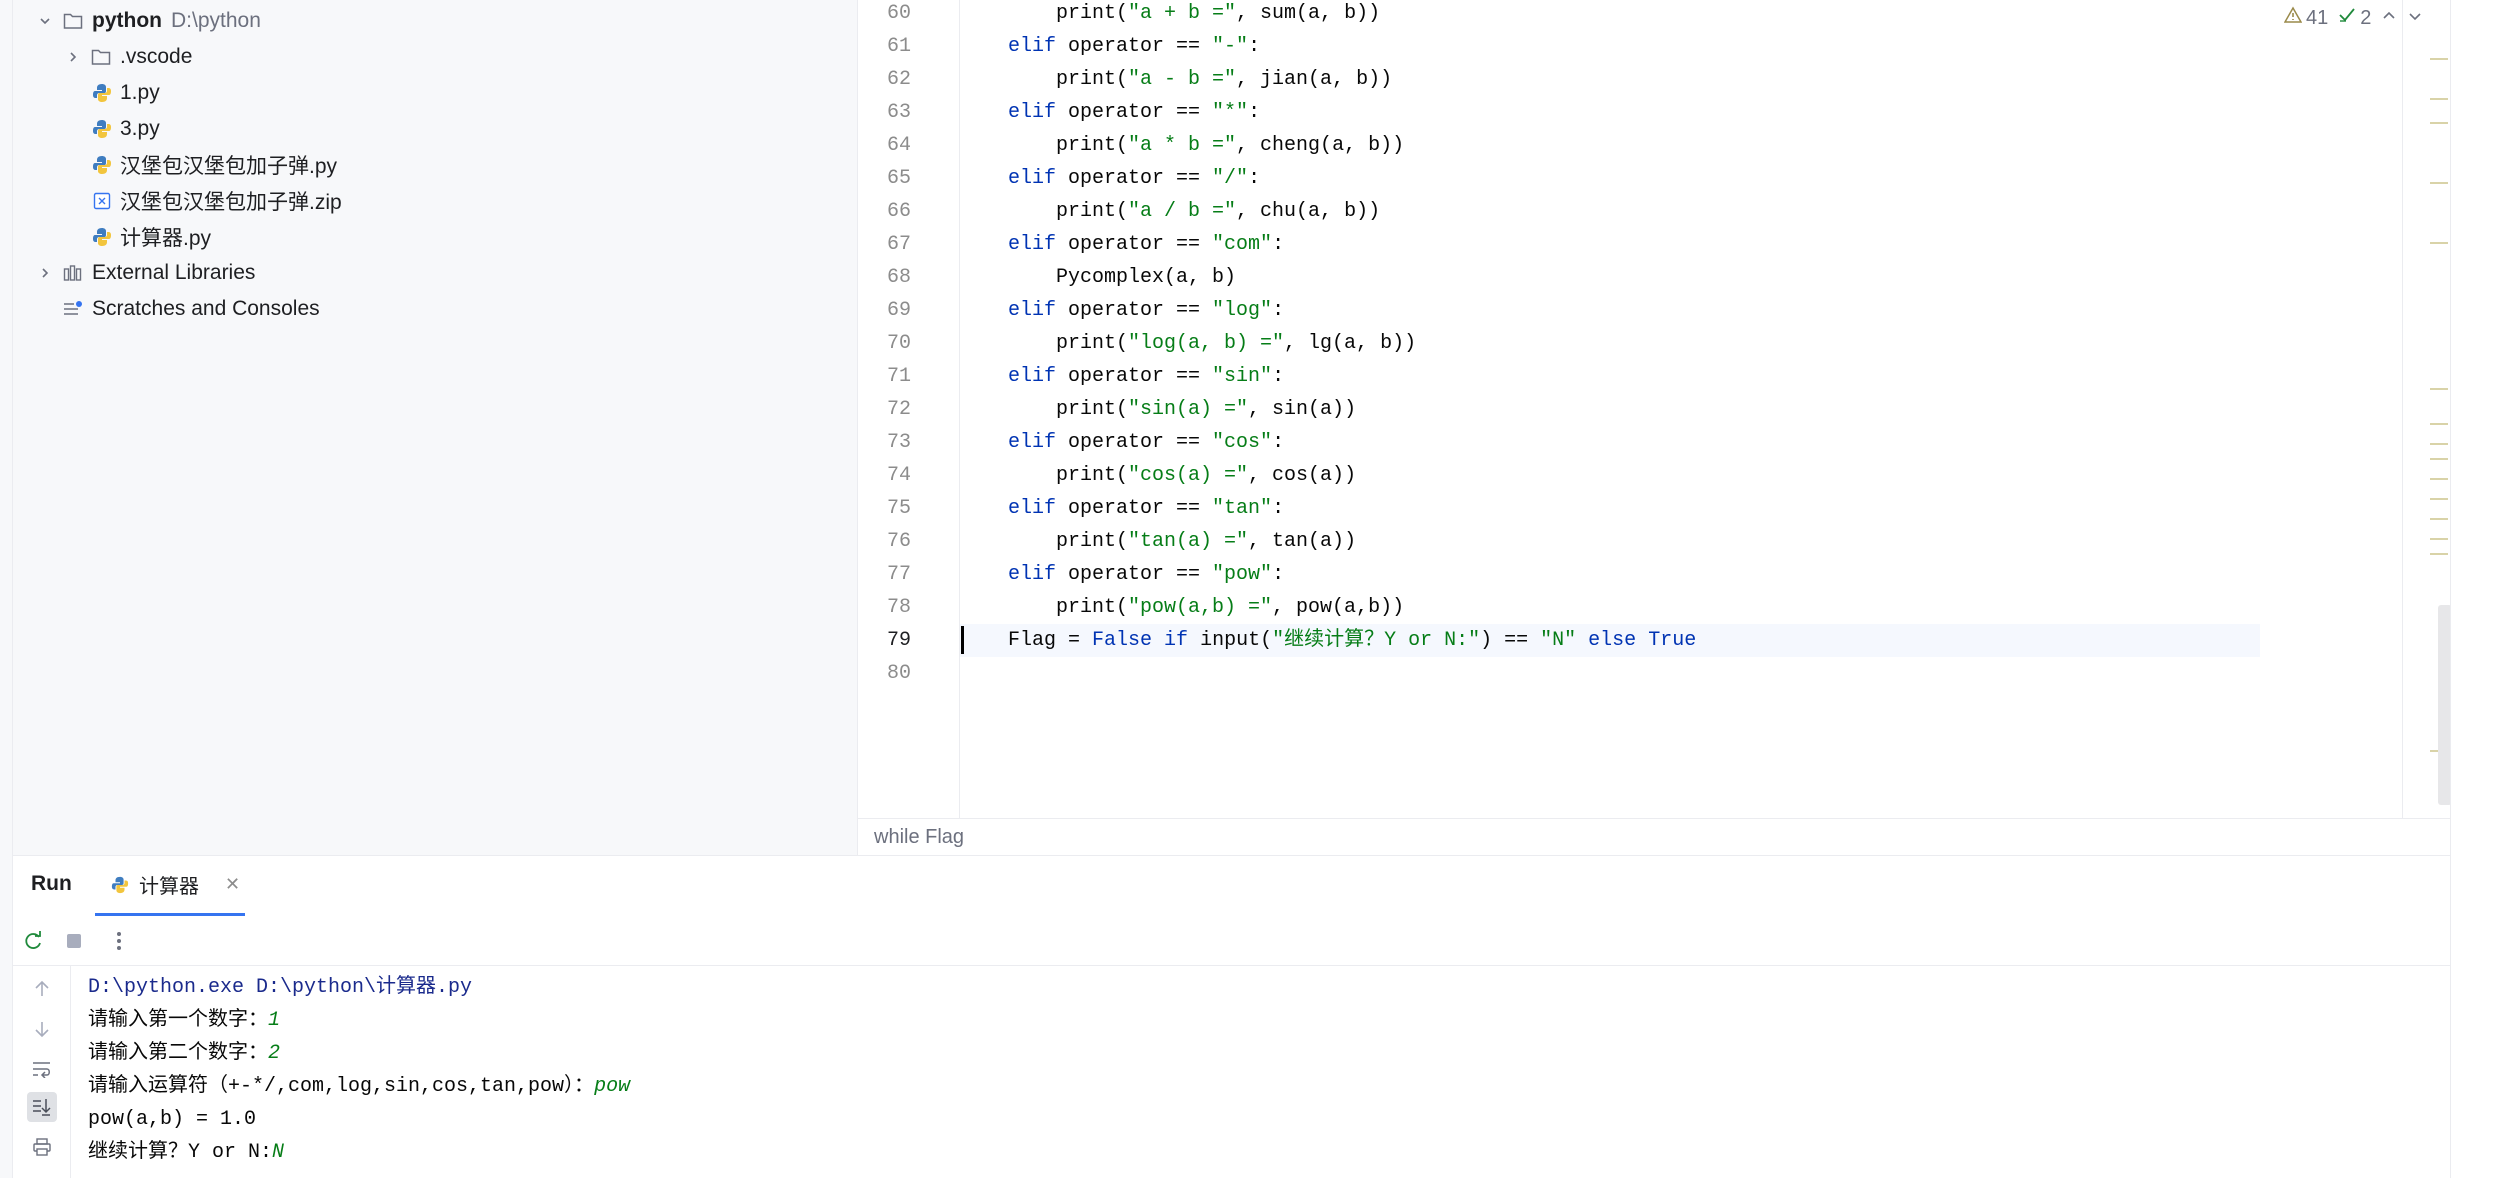 The height and width of the screenshot is (1178, 2495). I want to click on breadcrumb: while Flag, so click(1654, 836).